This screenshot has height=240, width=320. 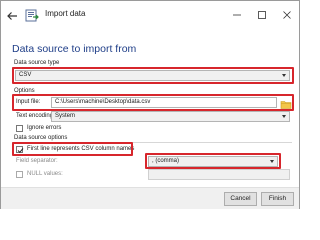 What do you see at coordinates (37, 161) in the screenshot?
I see `field-separator-label: Field separator:` at bounding box center [37, 161].